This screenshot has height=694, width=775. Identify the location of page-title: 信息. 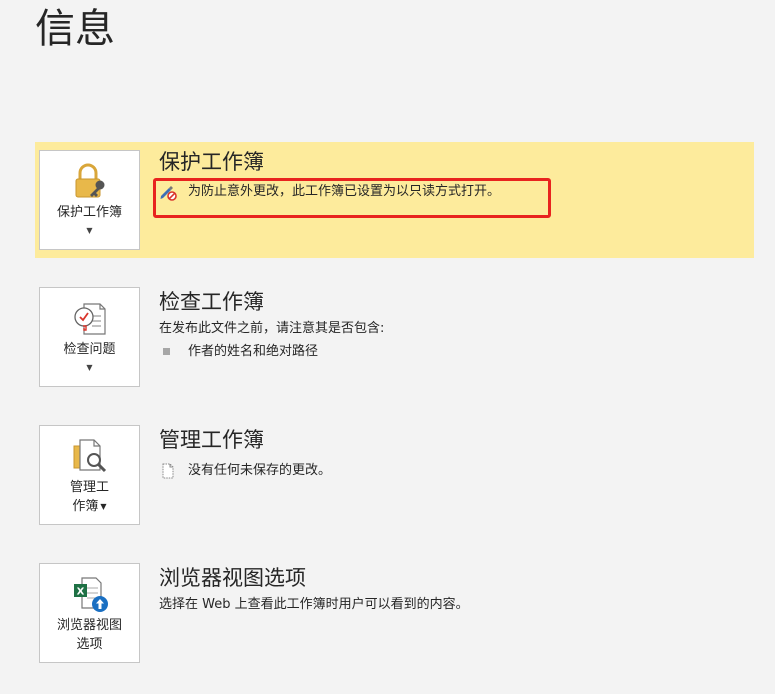
(75, 29).